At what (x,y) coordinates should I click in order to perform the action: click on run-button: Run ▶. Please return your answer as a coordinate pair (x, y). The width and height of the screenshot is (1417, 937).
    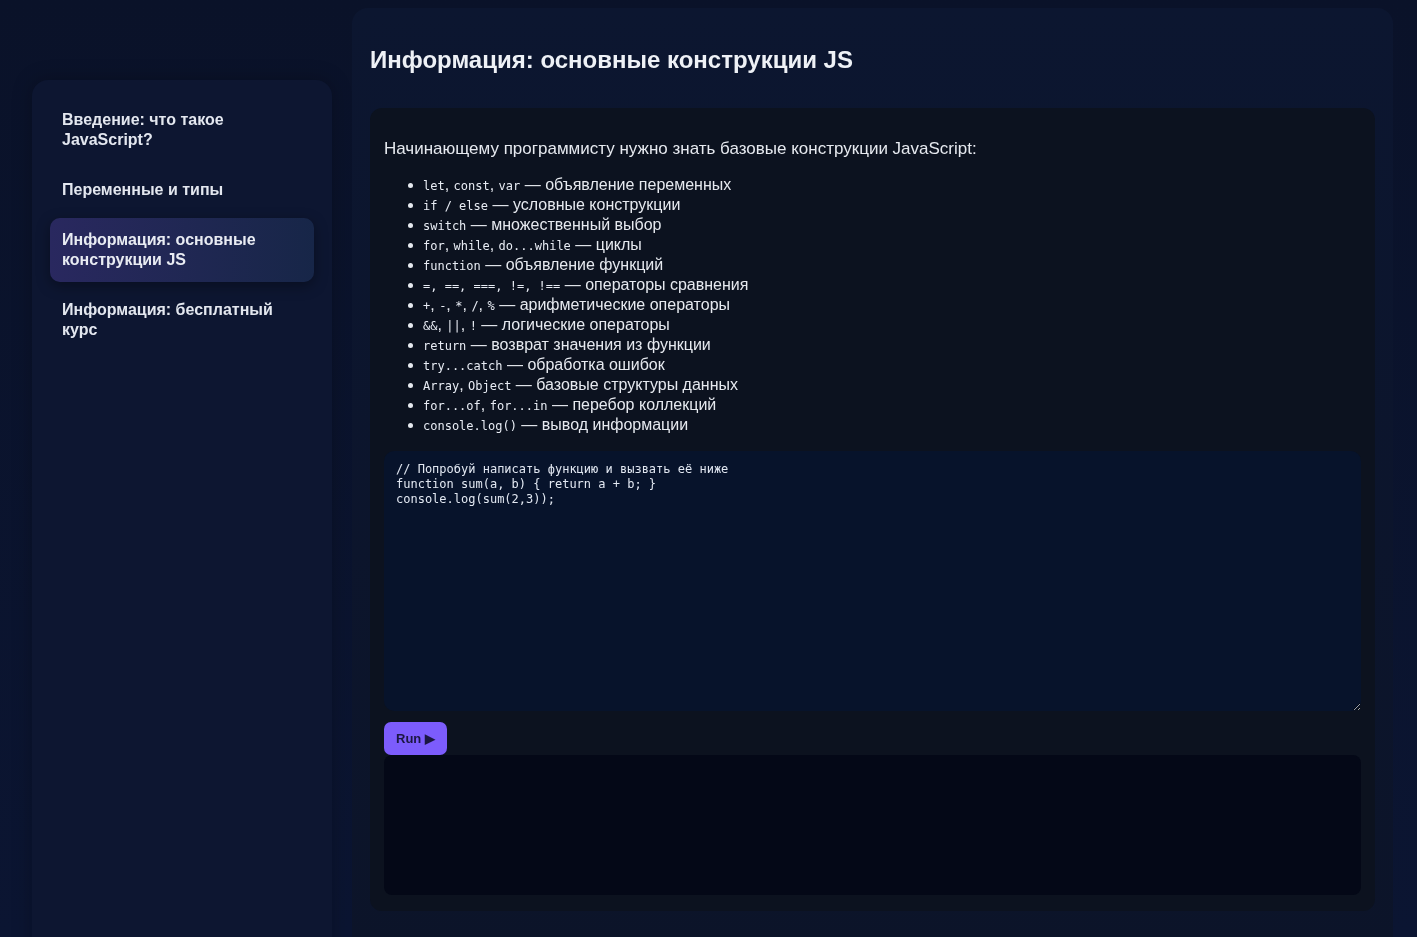
    Looking at the image, I should click on (415, 738).